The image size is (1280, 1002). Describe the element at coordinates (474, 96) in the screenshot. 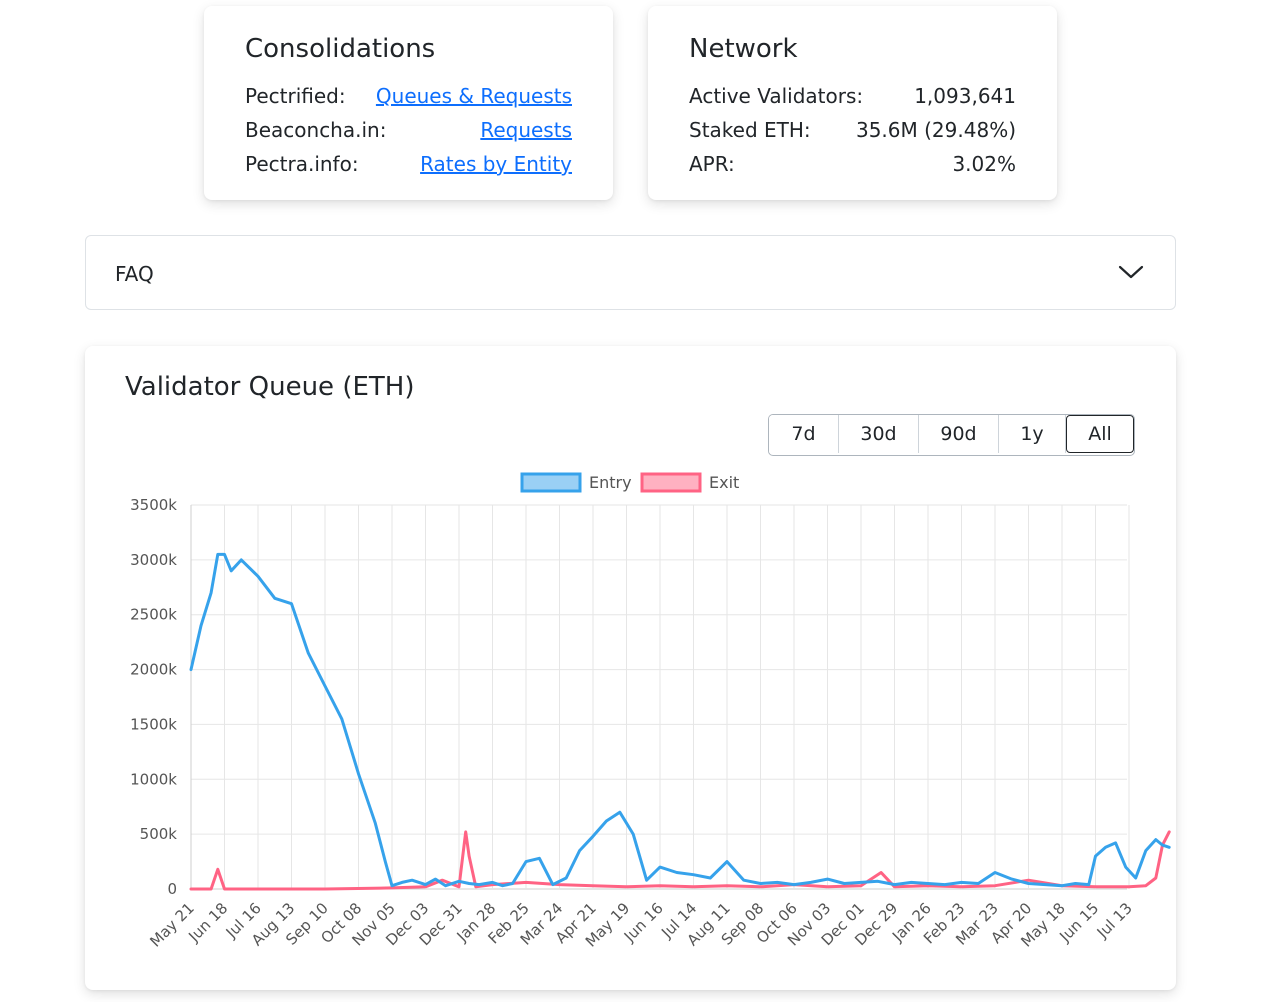

I see `queues-requests-link: Queues & Requests` at that location.